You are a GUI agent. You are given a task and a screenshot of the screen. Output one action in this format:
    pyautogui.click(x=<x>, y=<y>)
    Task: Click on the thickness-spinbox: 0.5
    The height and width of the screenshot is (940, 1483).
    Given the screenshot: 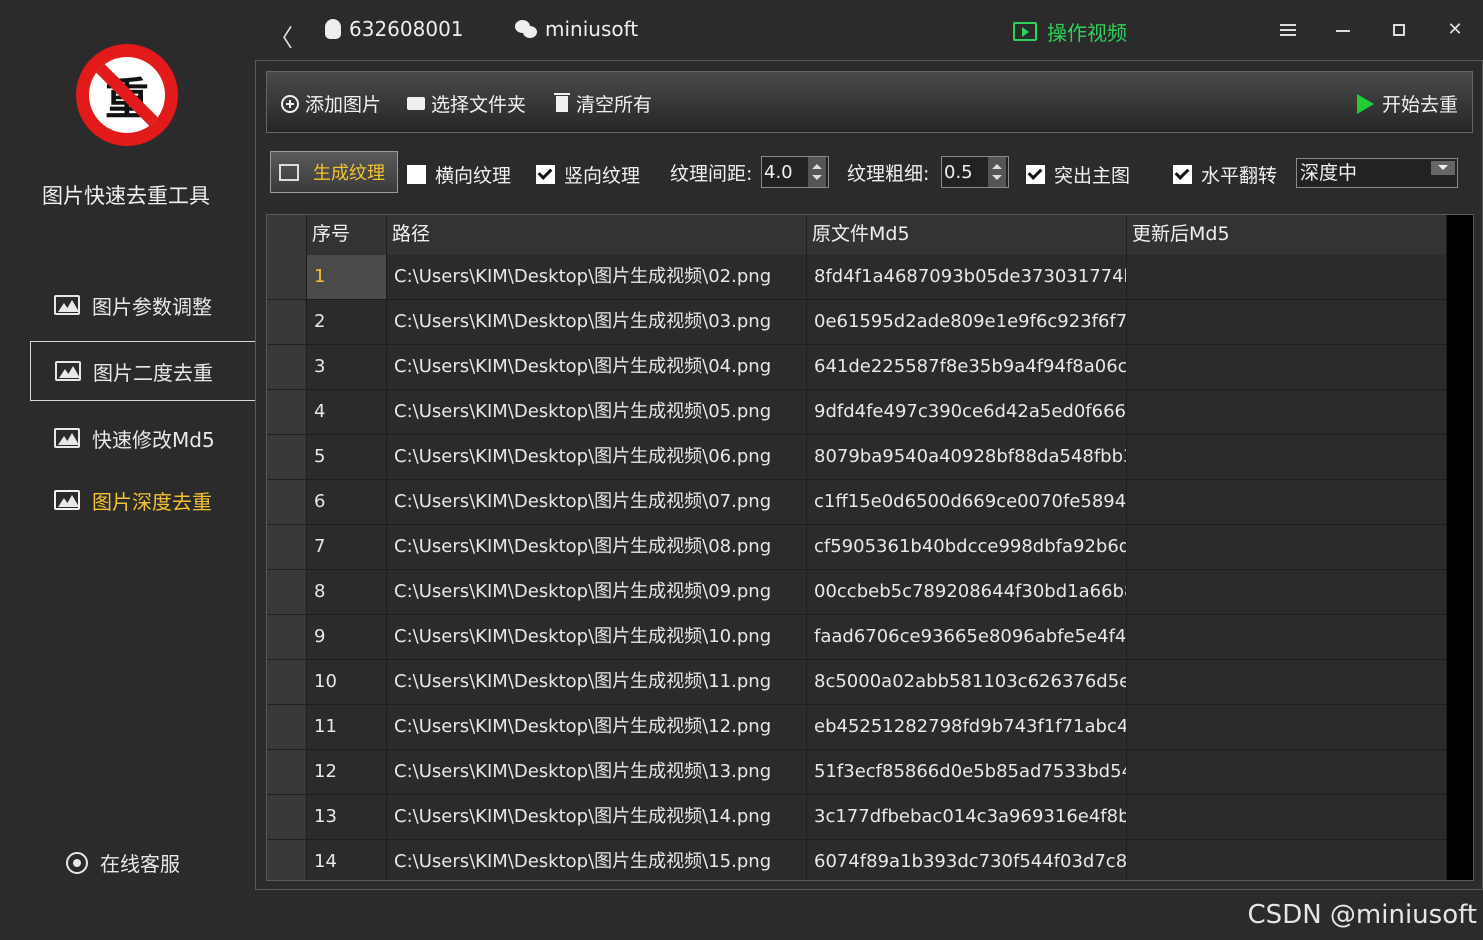 What is the action you would take?
    pyautogui.click(x=975, y=172)
    